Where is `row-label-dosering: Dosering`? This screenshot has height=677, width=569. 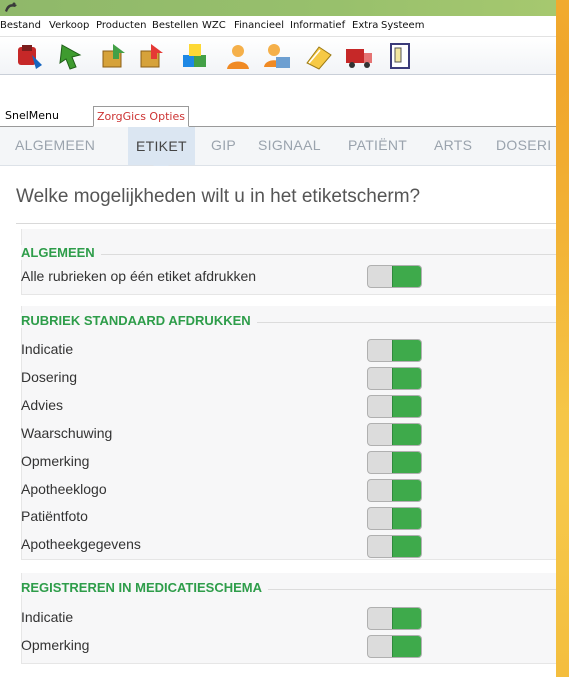 row-label-dosering: Dosering is located at coordinates (49, 377).